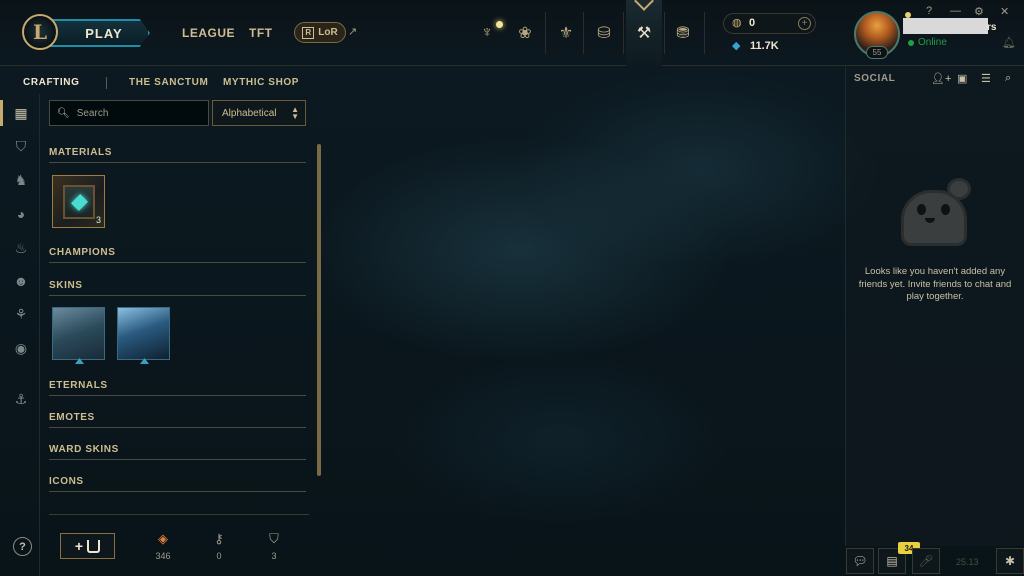 The image size is (1024, 576). What do you see at coordinates (934, 306) in the screenshot?
I see `social-panel` at bounding box center [934, 306].